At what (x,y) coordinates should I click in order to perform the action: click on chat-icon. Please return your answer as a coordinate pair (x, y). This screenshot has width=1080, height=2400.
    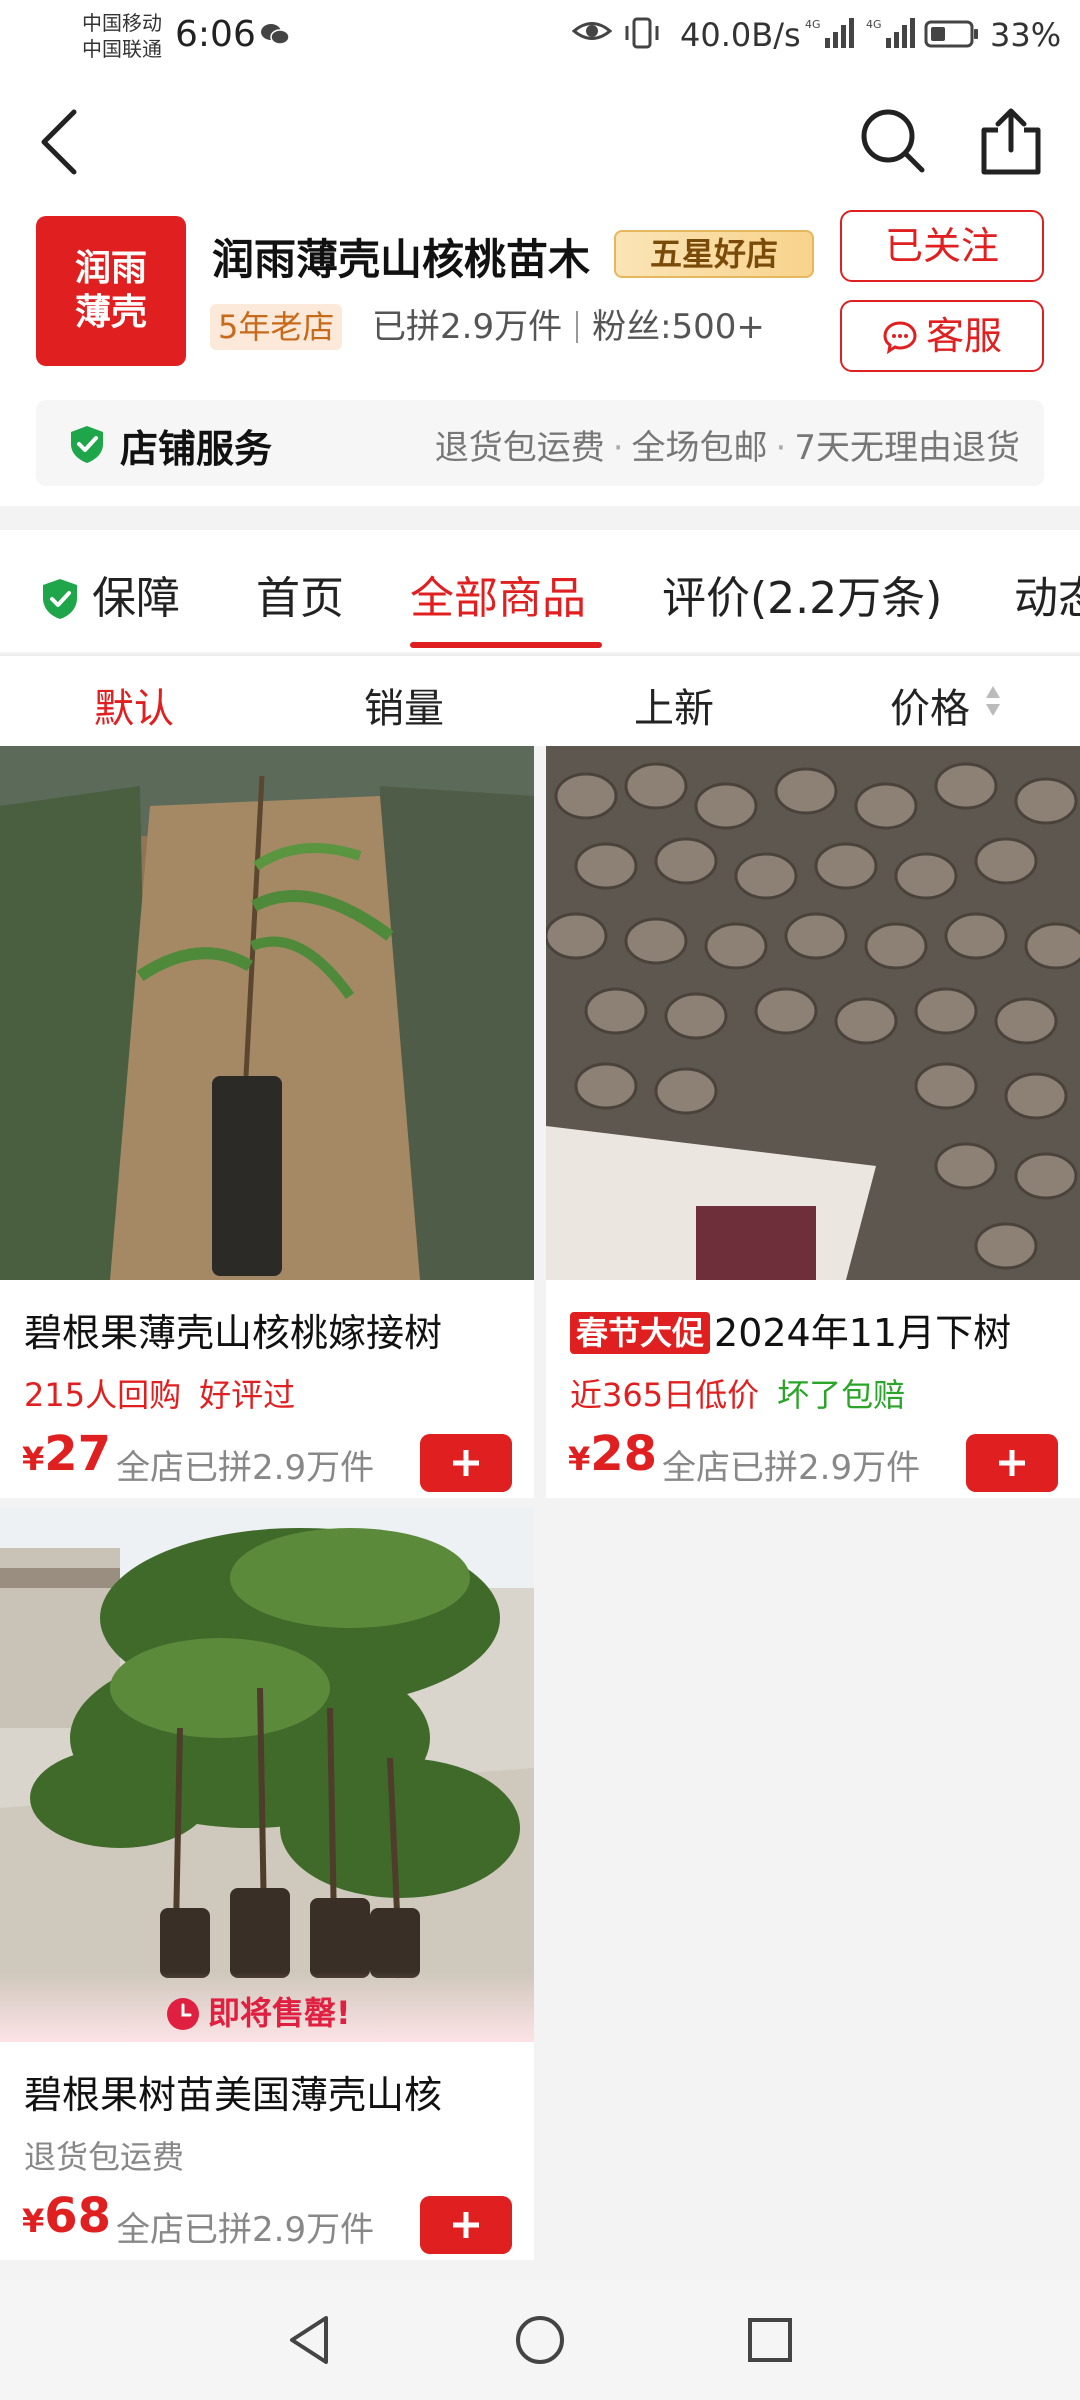
    Looking at the image, I should click on (900, 338).